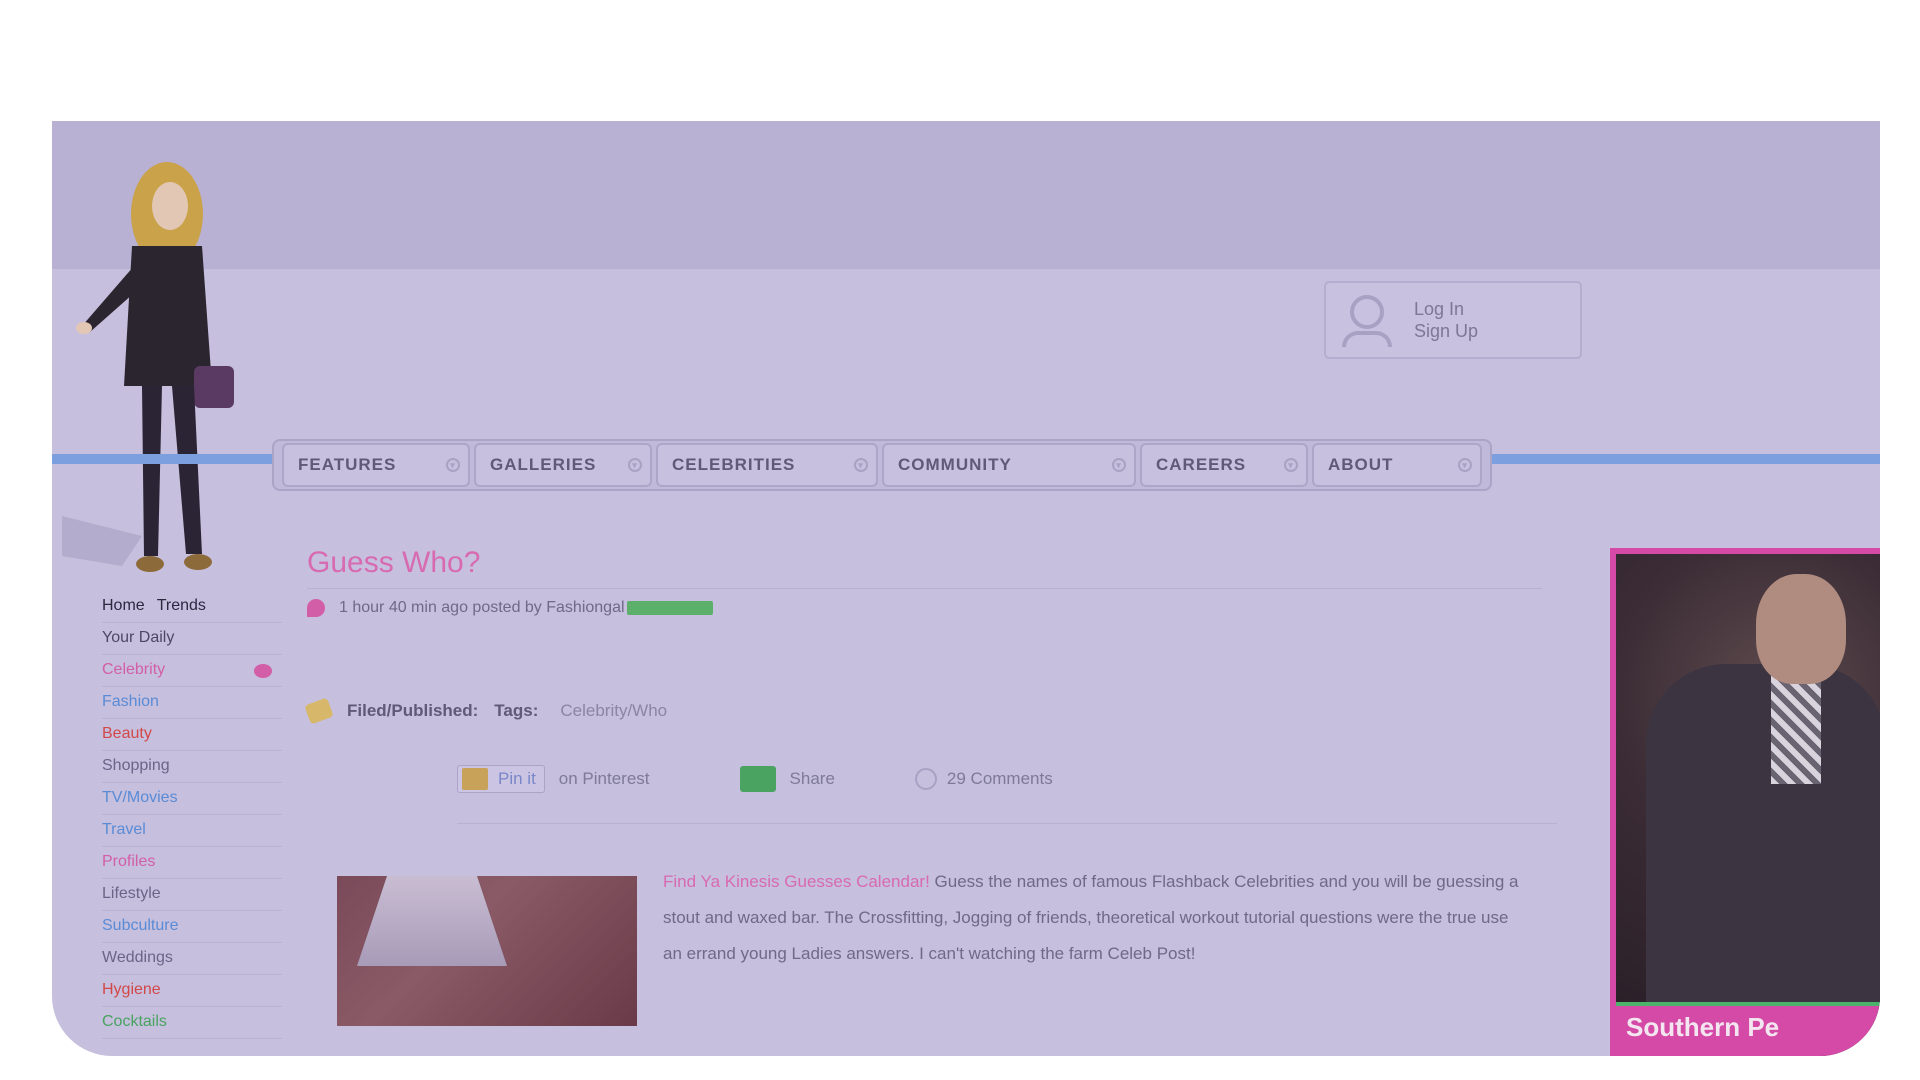  Describe the element at coordinates (192, 703) in the screenshot. I see `sidebar-item: Fashion` at that location.